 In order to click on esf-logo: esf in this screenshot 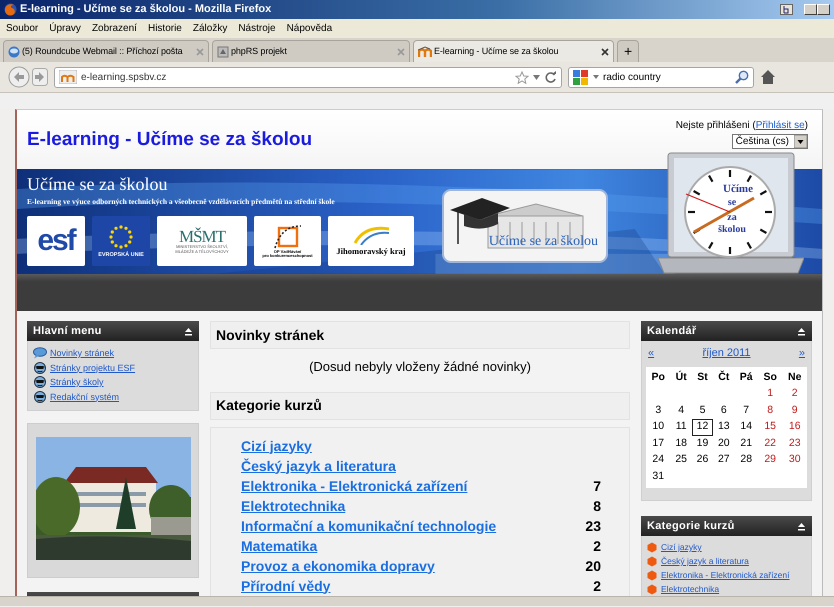, I will do `click(56, 241)`.